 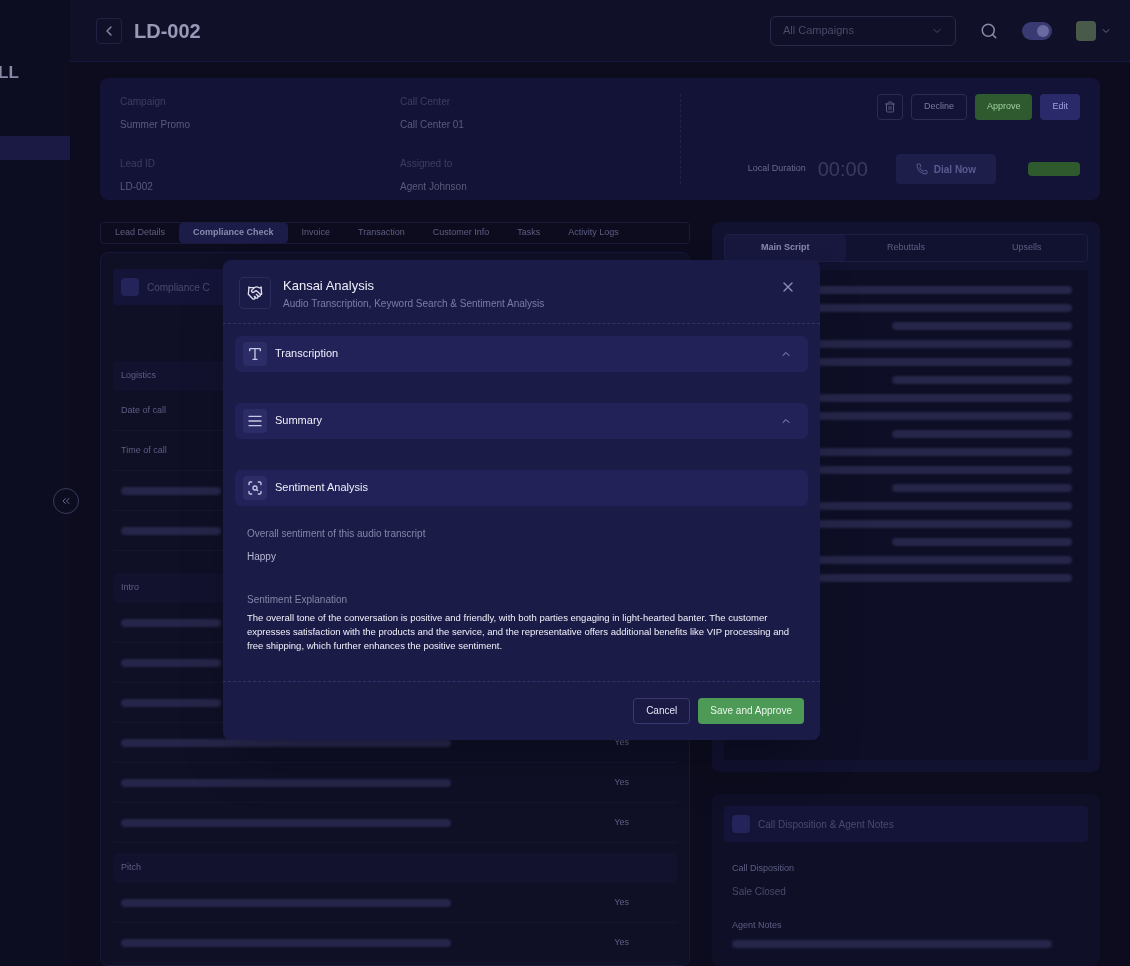 I want to click on search-icon, so click(x=989, y=30).